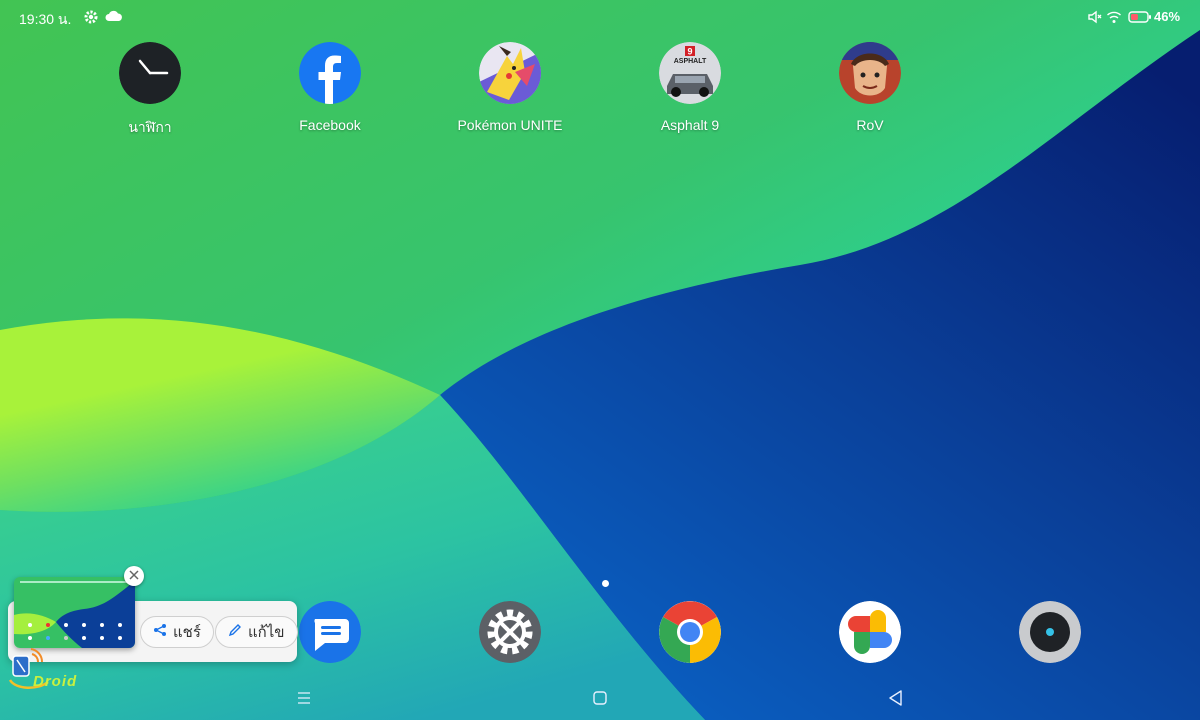 This screenshot has width=1200, height=720. What do you see at coordinates (510, 632) in the screenshot?
I see `settings-gear-icon` at bounding box center [510, 632].